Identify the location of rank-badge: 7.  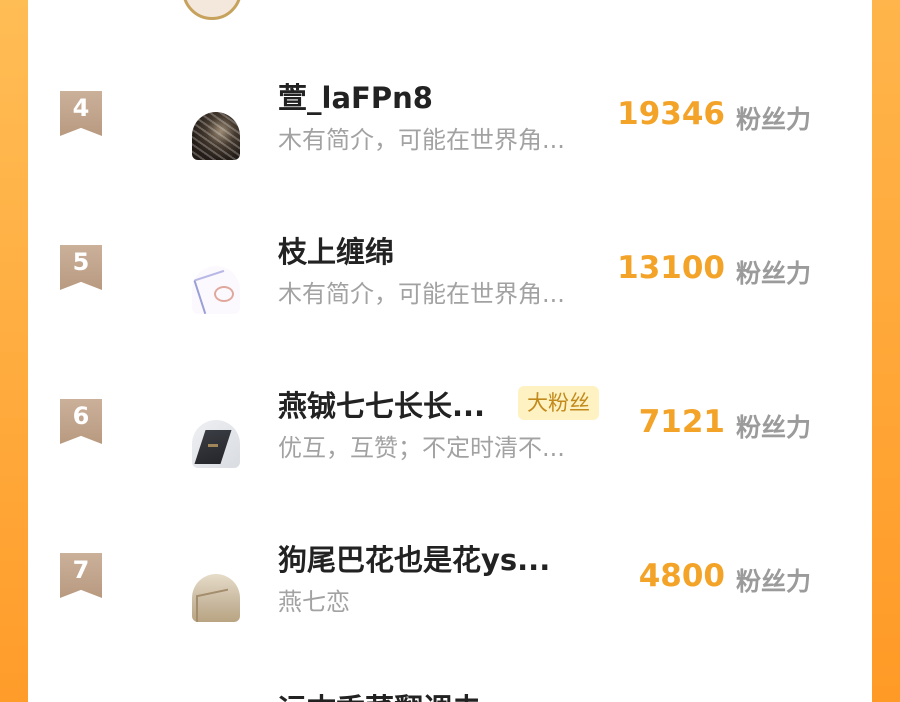
(81, 575).